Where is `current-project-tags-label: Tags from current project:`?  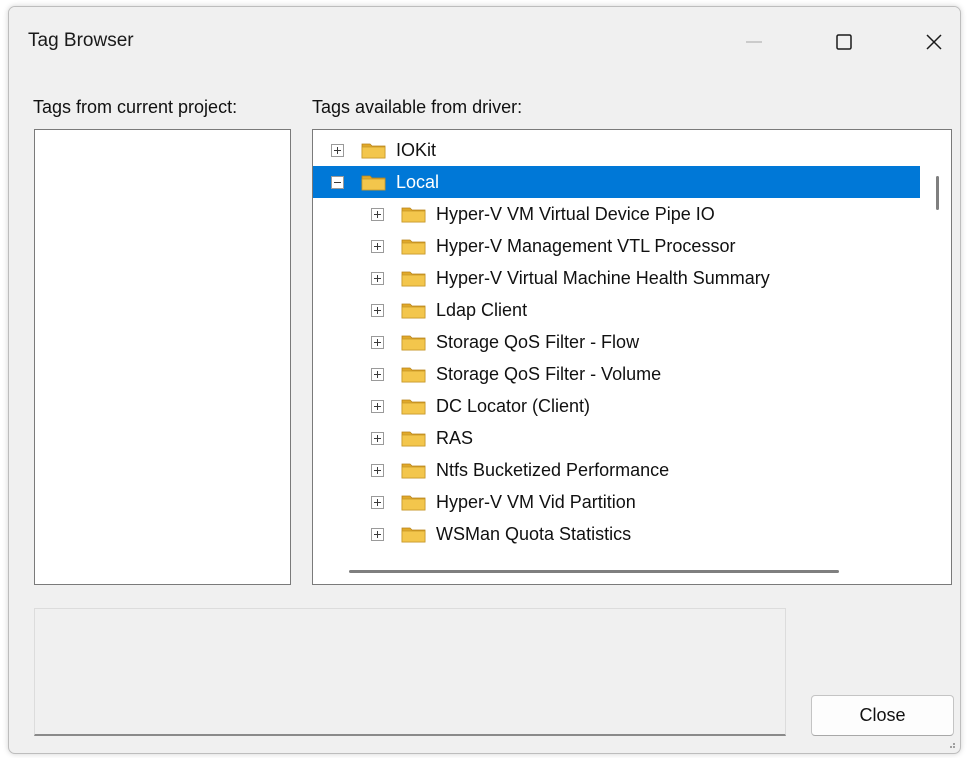 current-project-tags-label: Tags from current project: is located at coordinates (135, 107).